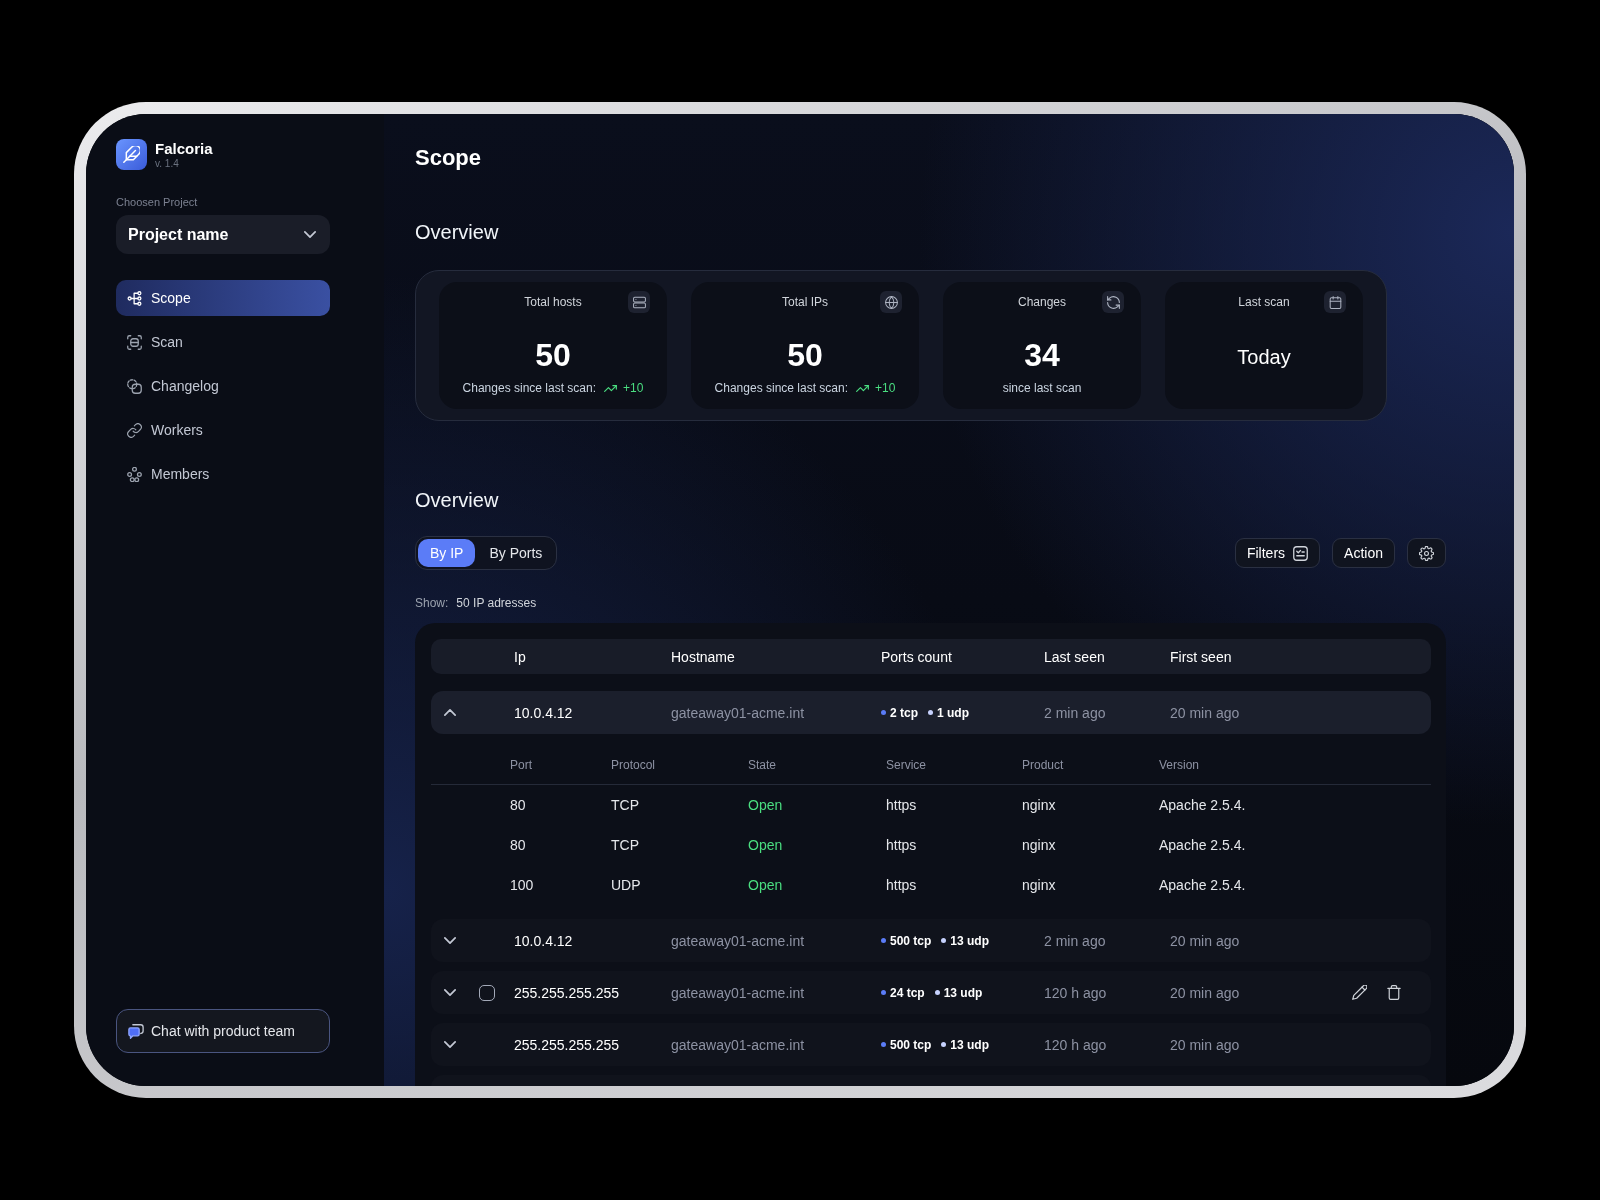 This screenshot has width=1600, height=1200. Describe the element at coordinates (516, 553) in the screenshot. I see `view-tab: By Ports` at that location.